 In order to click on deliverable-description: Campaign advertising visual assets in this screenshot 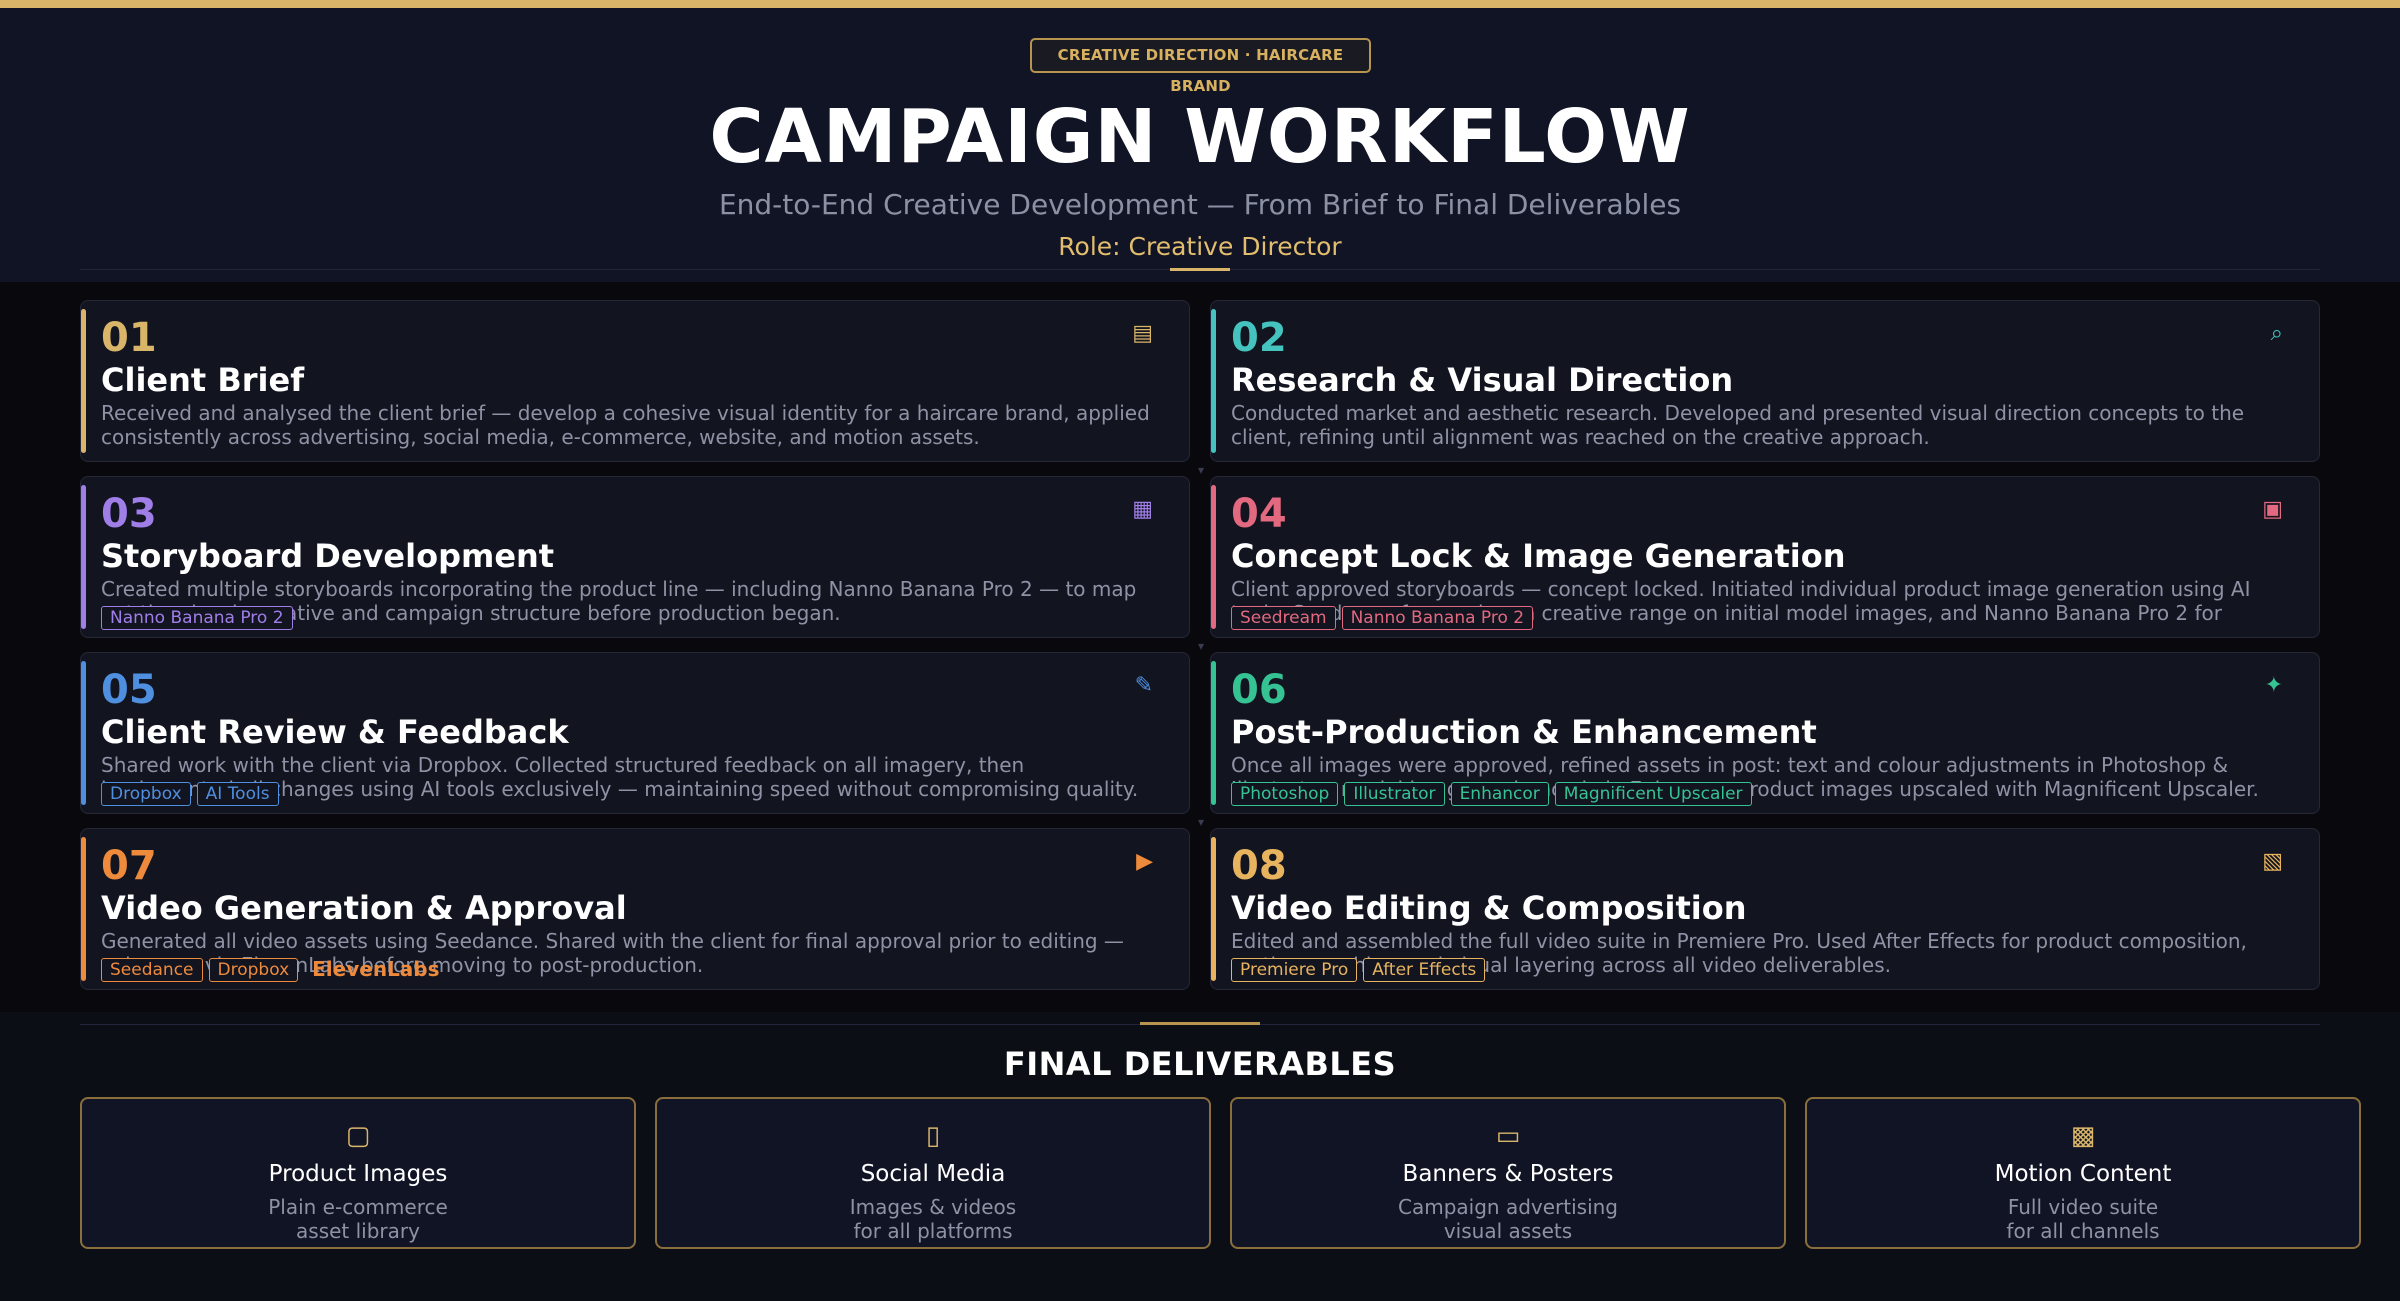, I will do `click(1508, 1219)`.